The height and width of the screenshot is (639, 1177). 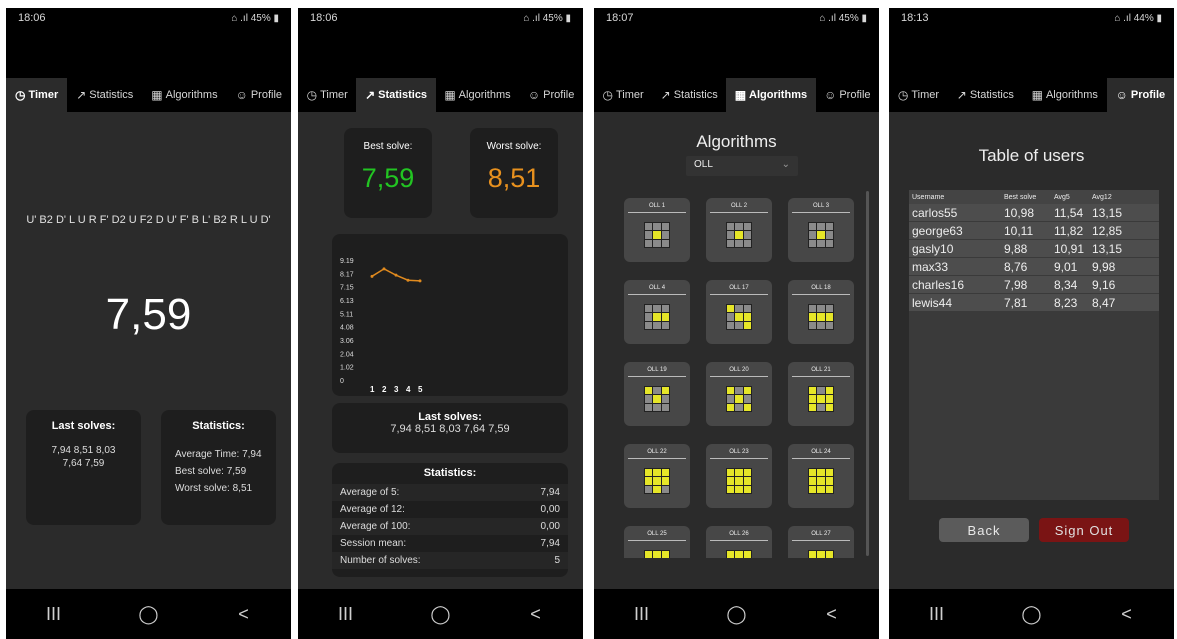 I want to click on y-tick-label: 7.15, so click(x=347, y=288).